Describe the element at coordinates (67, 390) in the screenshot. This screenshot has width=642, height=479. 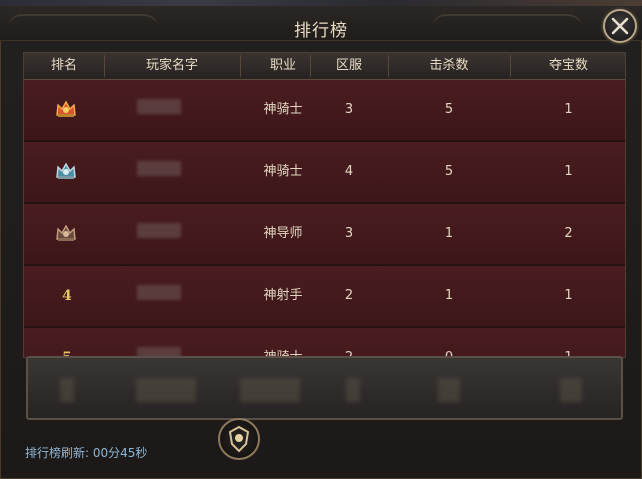
I see `my-rank-blurred` at that location.